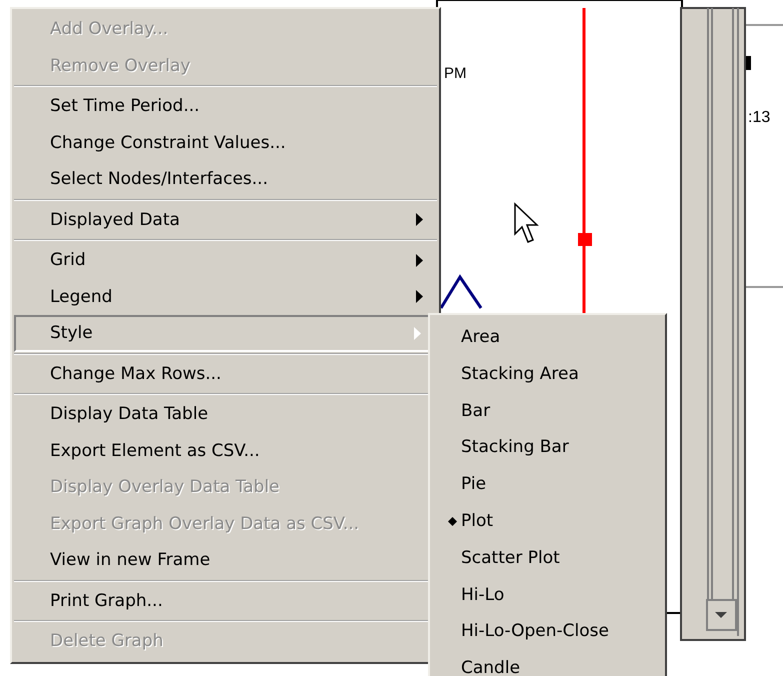 This screenshot has height=676, width=783. I want to click on scroll-down-button, so click(721, 615).